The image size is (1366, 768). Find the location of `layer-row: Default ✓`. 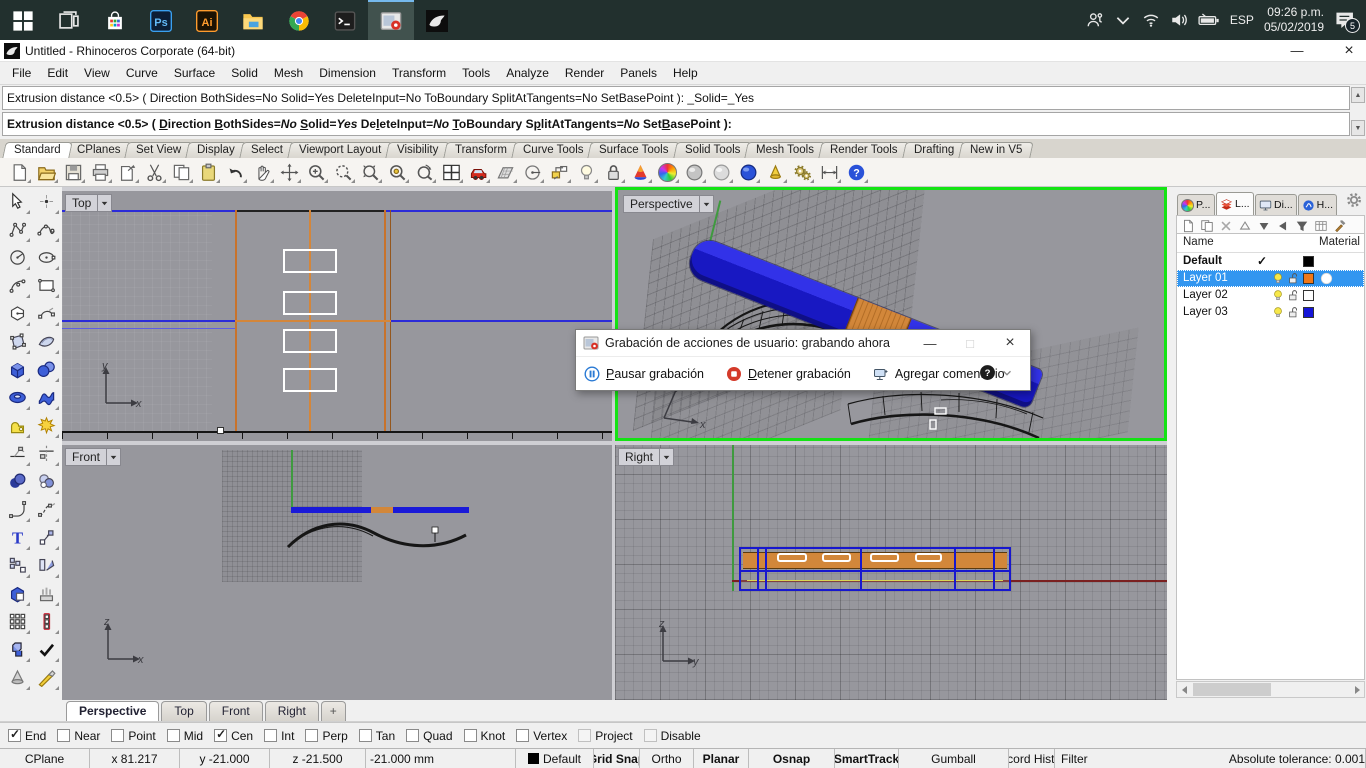

layer-row: Default ✓ is located at coordinates (1270, 261).